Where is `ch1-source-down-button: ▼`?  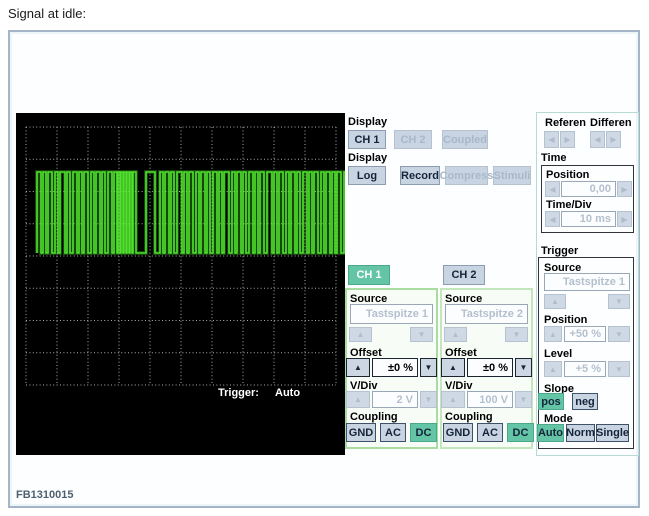 ch1-source-down-button: ▼ is located at coordinates (421, 334).